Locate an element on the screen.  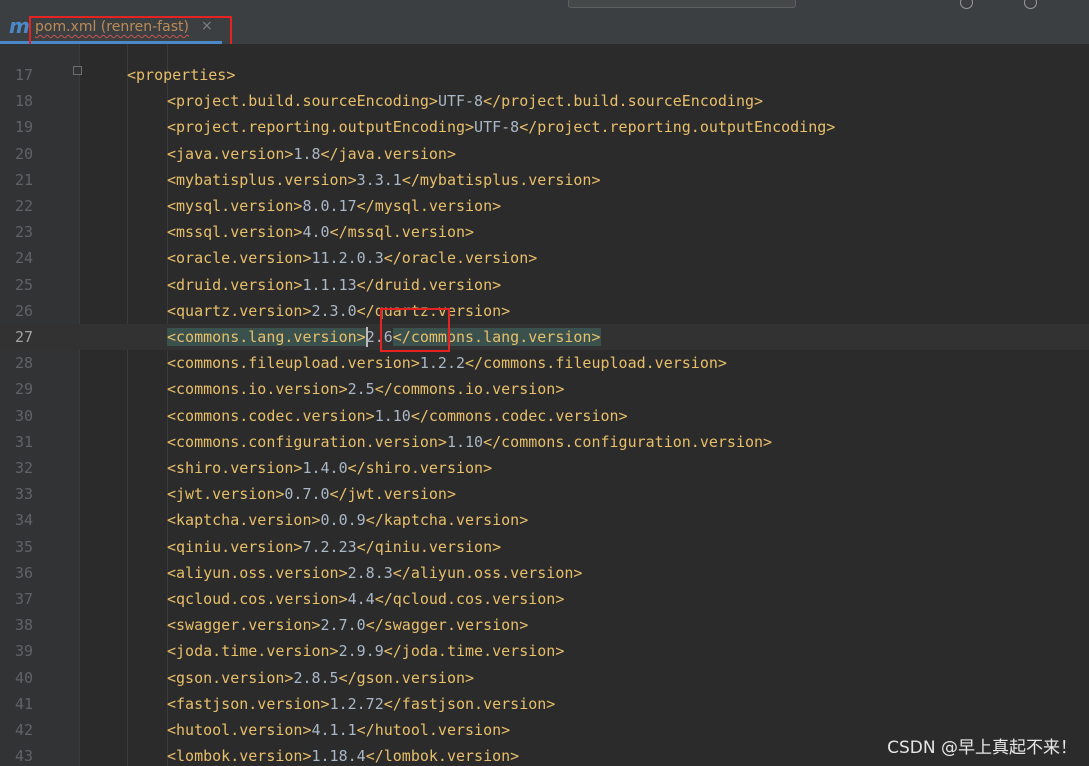
close-icon: × is located at coordinates (207, 26).